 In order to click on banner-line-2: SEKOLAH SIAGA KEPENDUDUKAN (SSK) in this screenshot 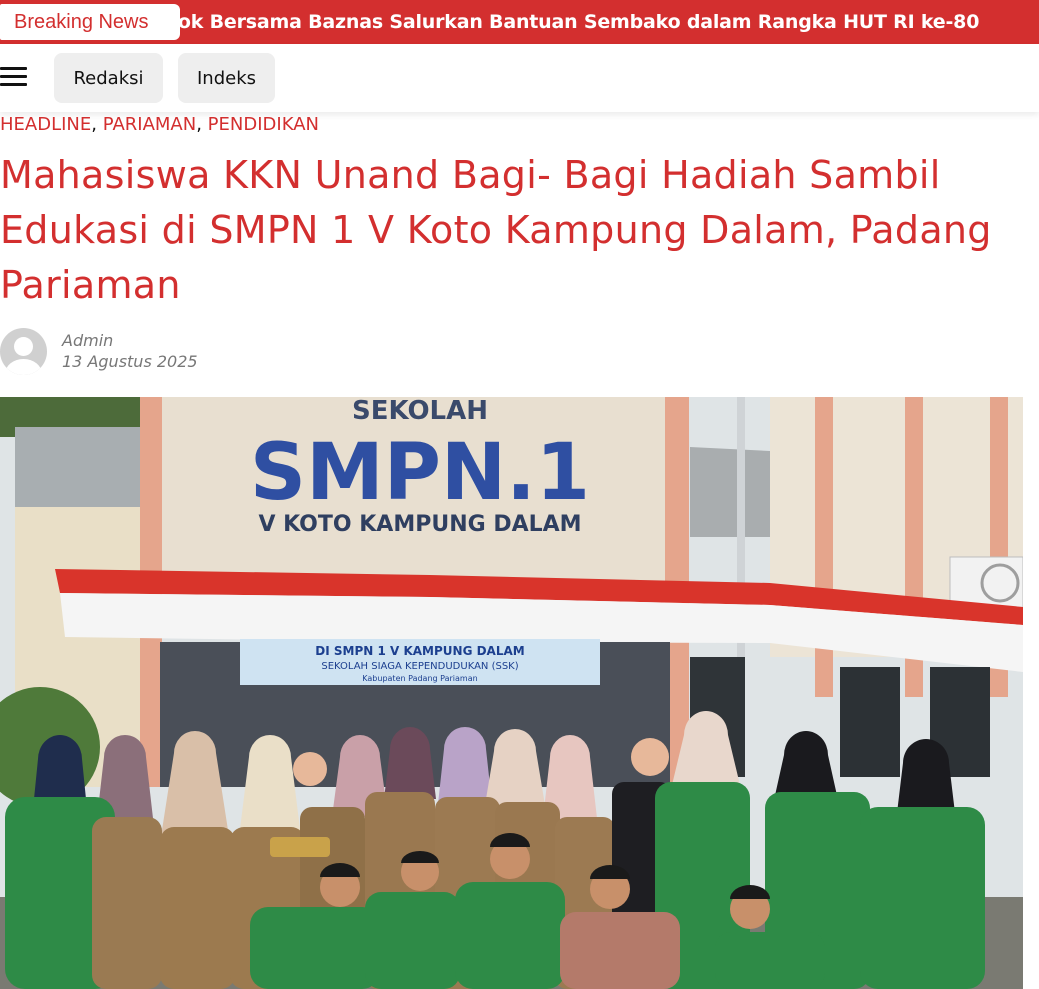, I will do `click(419, 666)`.